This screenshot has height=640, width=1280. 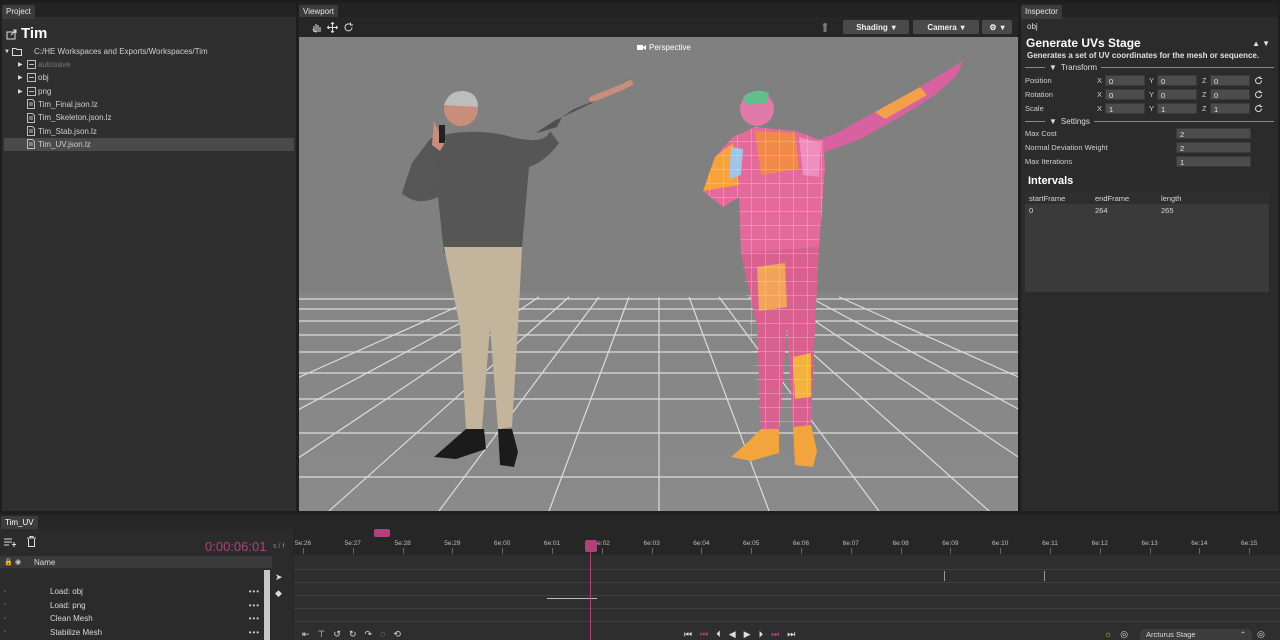 What do you see at coordinates (8, 52) in the screenshot?
I see `expand-down-icon: ▼` at bounding box center [8, 52].